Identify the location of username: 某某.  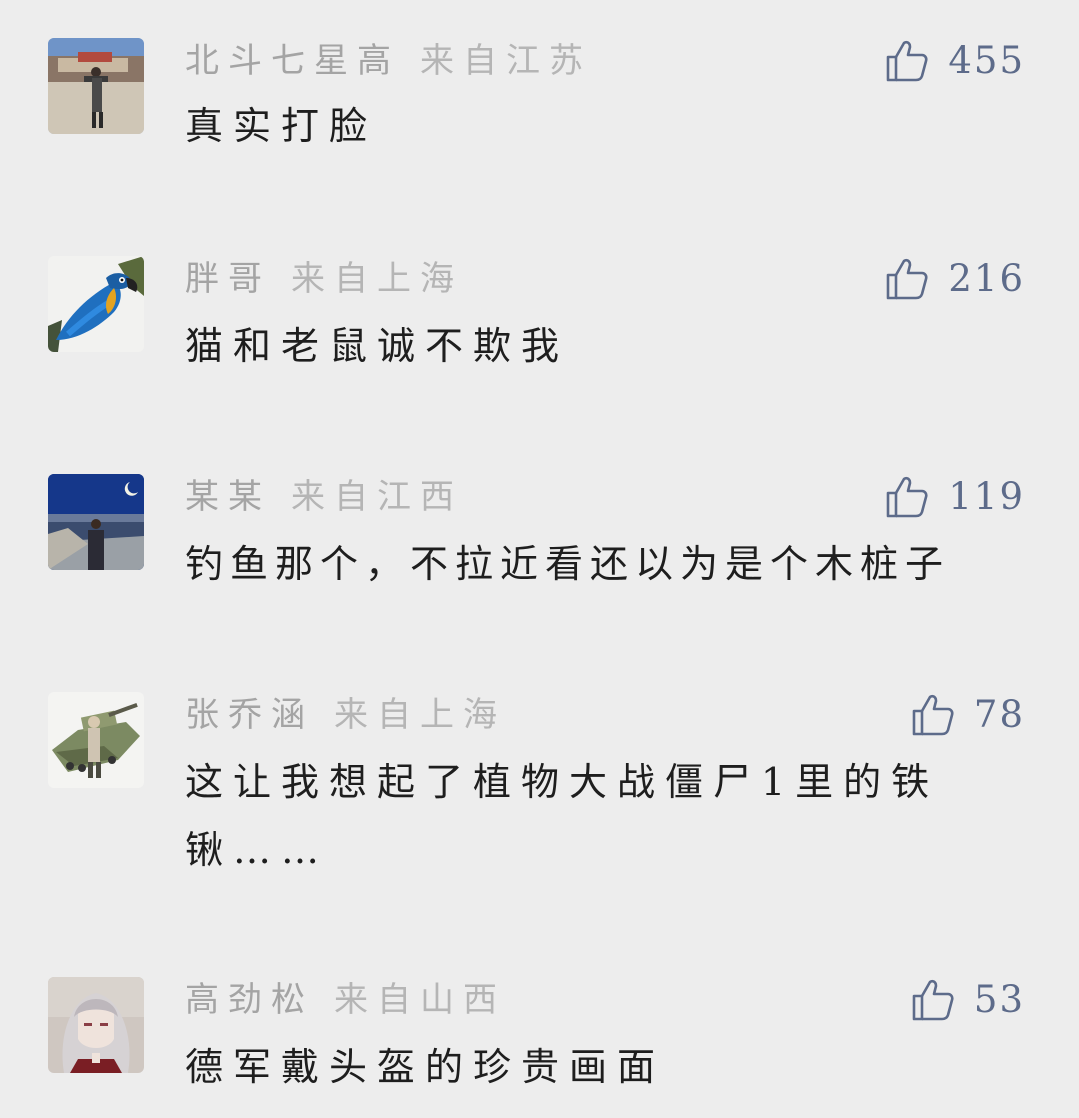
(228, 497).